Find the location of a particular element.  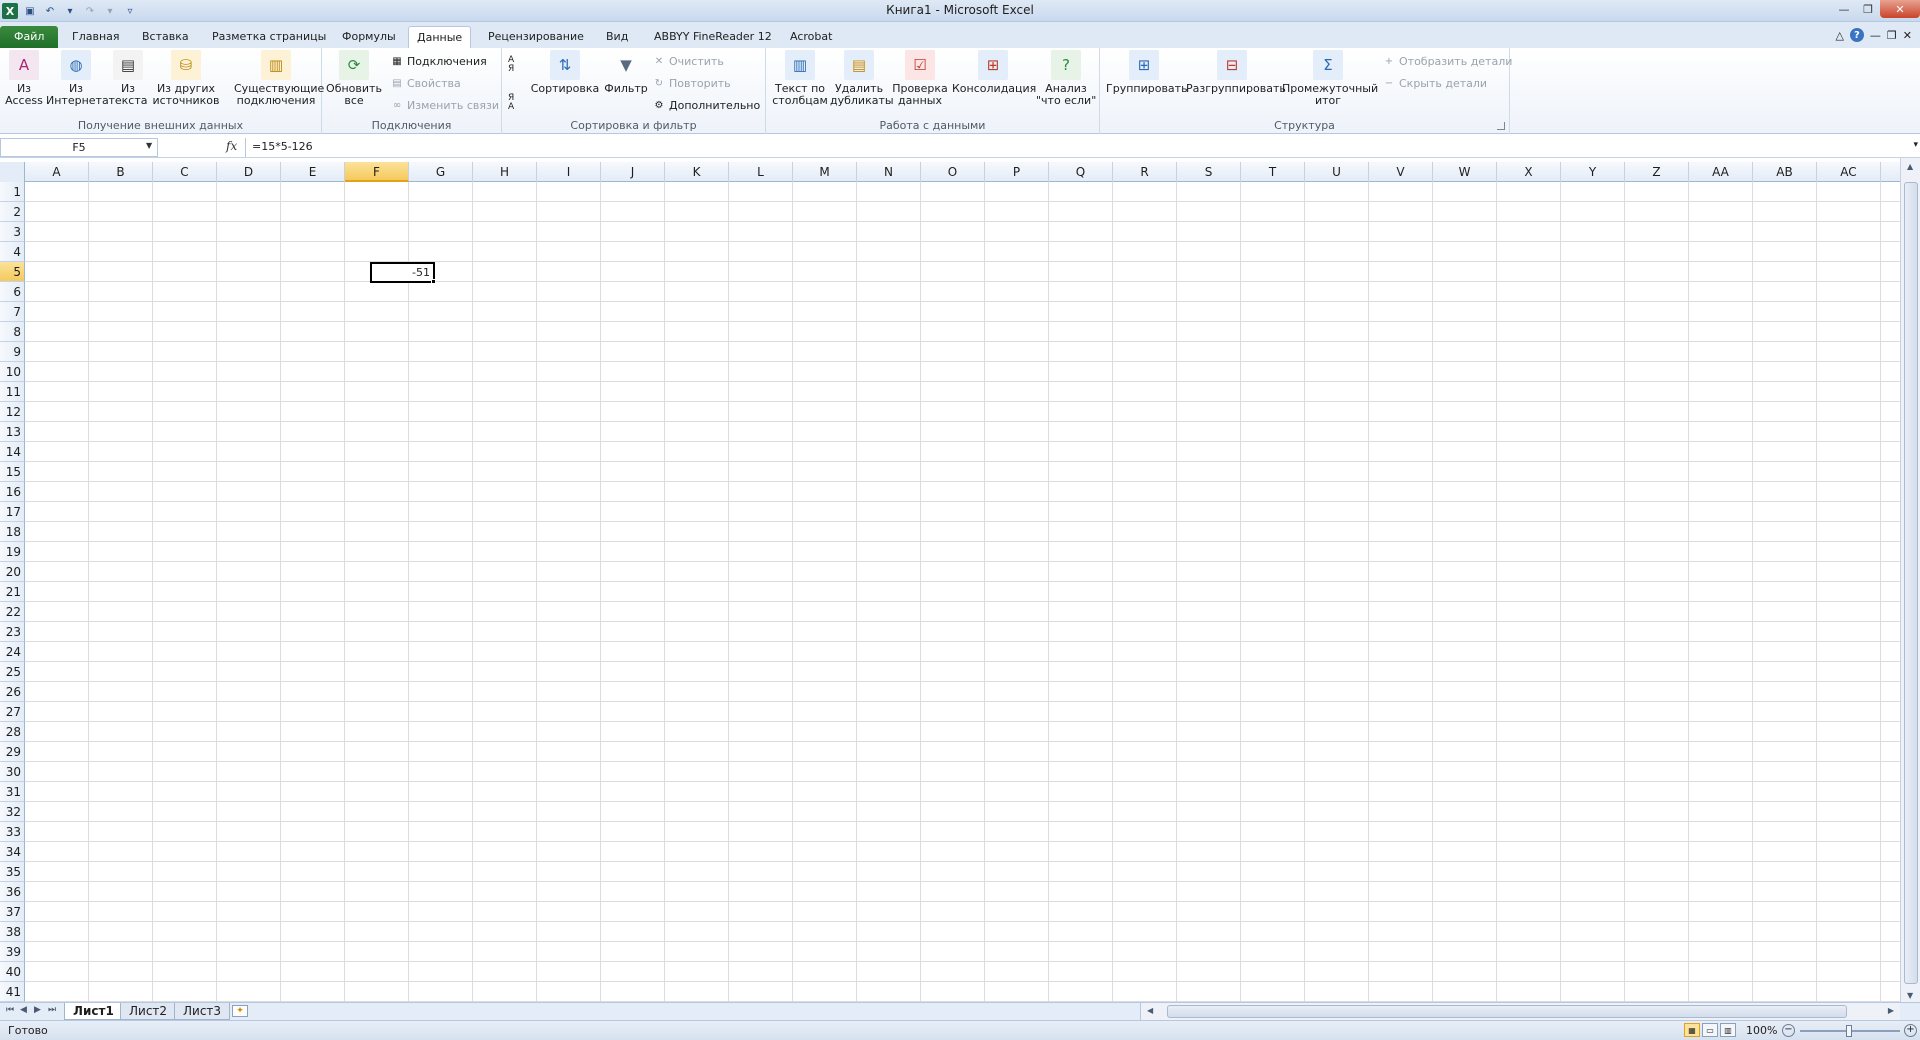

row-header: 7 is located at coordinates (12, 312).